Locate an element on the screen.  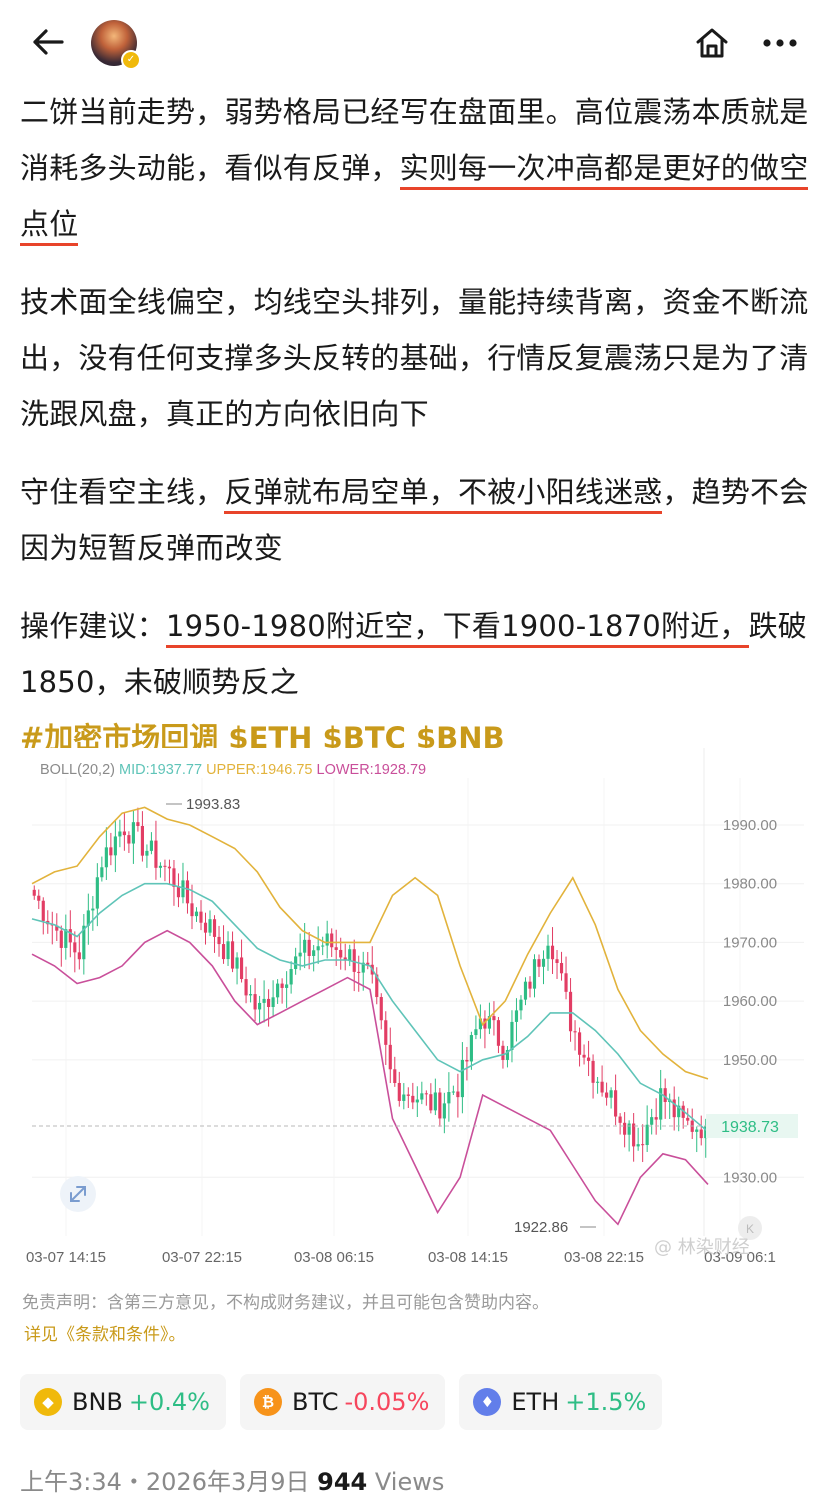
ticker-change: +1.5% is located at coordinates (606, 1402).